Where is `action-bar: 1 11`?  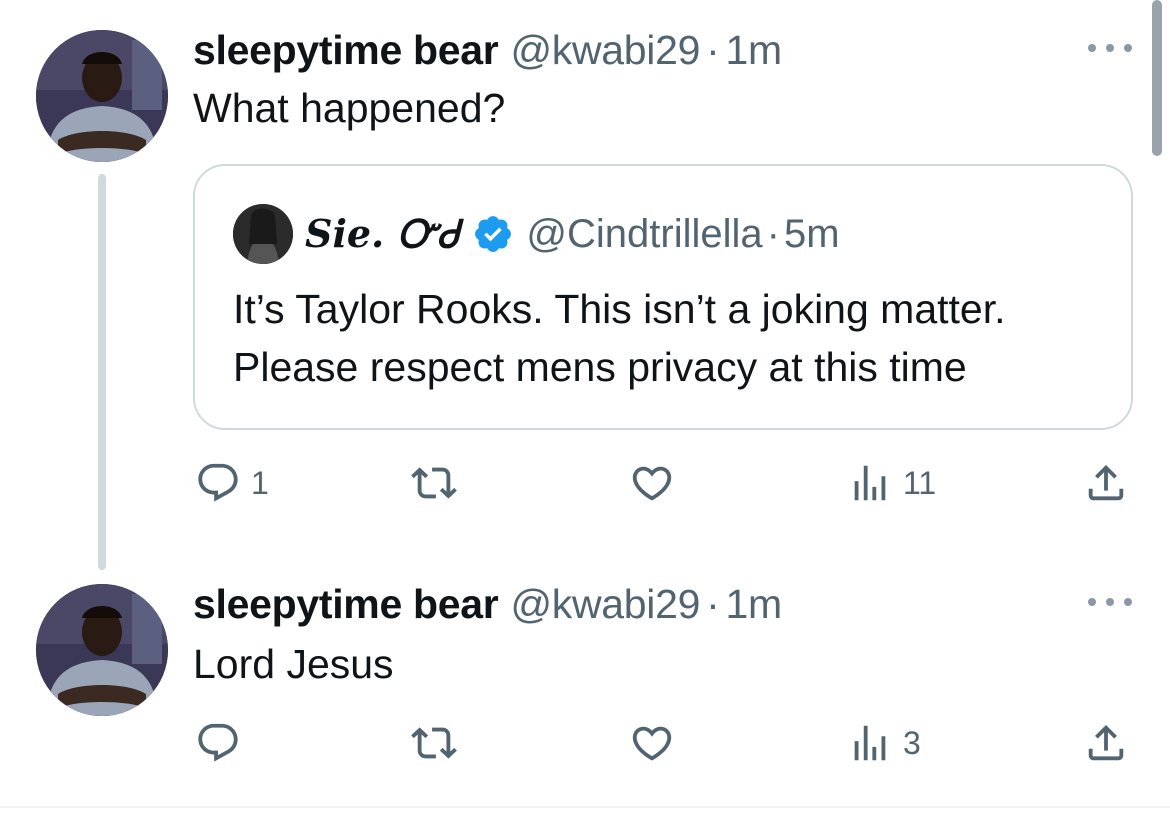 action-bar: 1 11 is located at coordinates (663, 483).